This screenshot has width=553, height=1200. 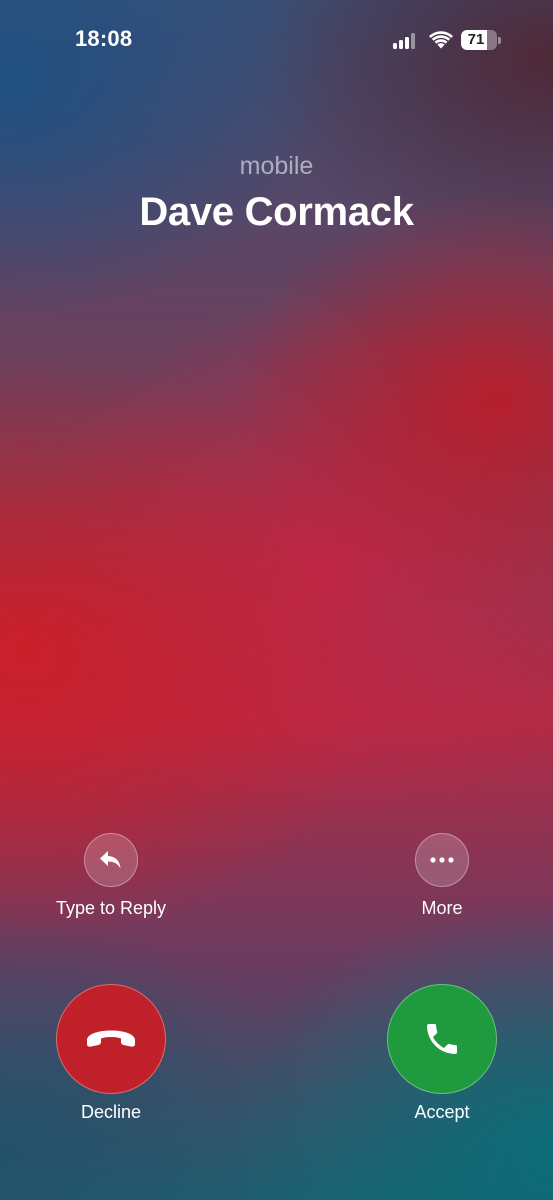 What do you see at coordinates (476, 39) in the screenshot?
I see `battery-level: 71` at bounding box center [476, 39].